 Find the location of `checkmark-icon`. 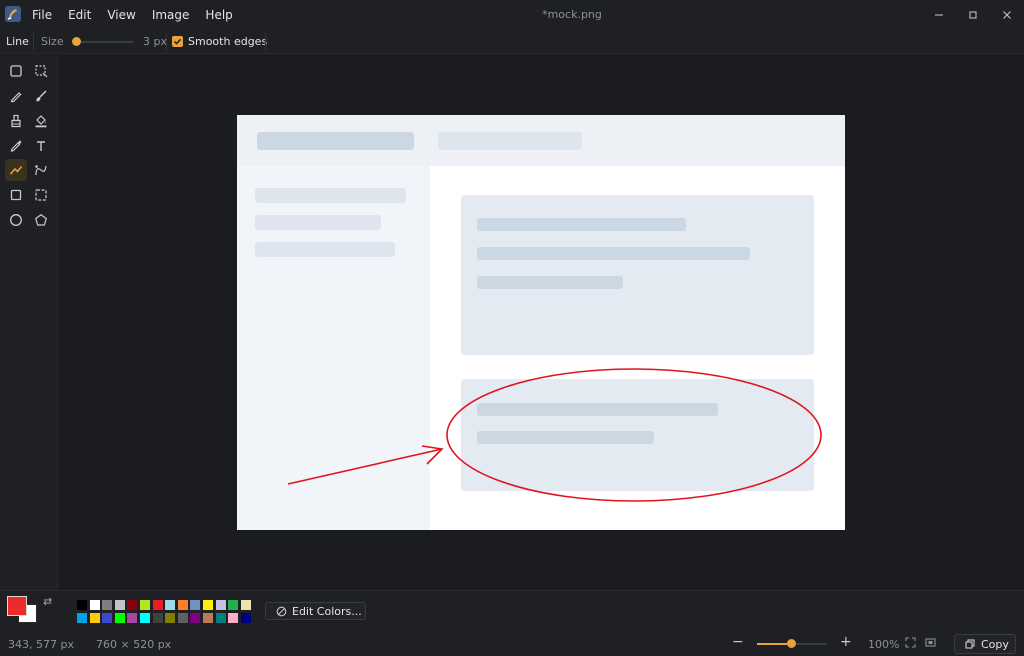

checkmark-icon is located at coordinates (177, 41).